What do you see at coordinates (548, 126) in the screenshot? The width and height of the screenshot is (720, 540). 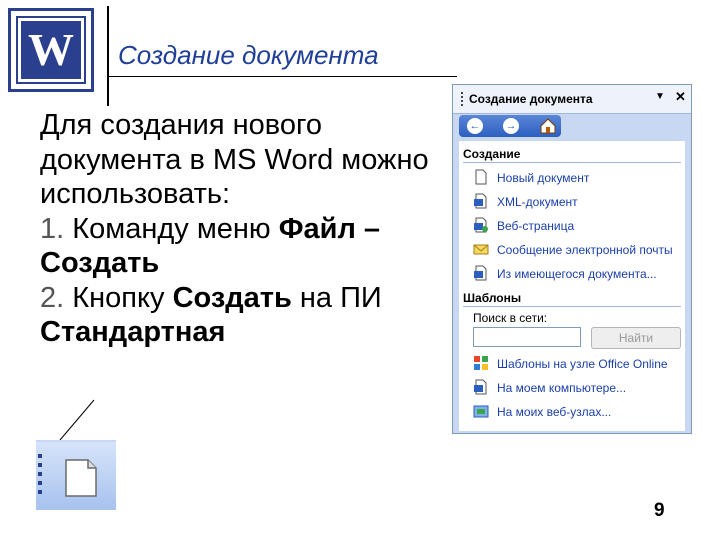 I see `home-icon` at bounding box center [548, 126].